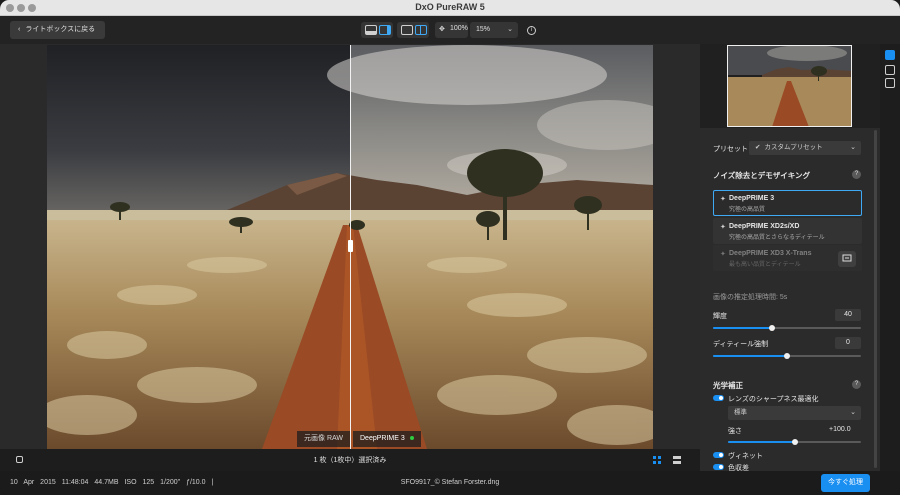  I want to click on preset-select: ✔ カスタムプリセット ⌄, so click(805, 148).